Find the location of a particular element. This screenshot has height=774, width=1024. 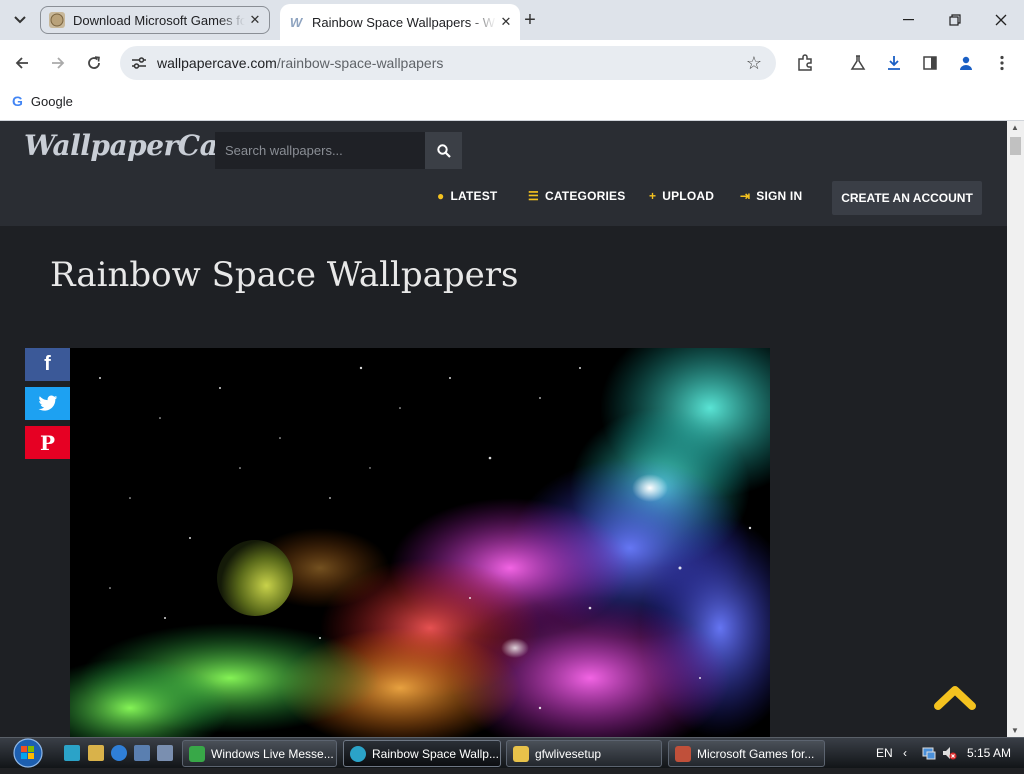

search-button is located at coordinates (443, 150).